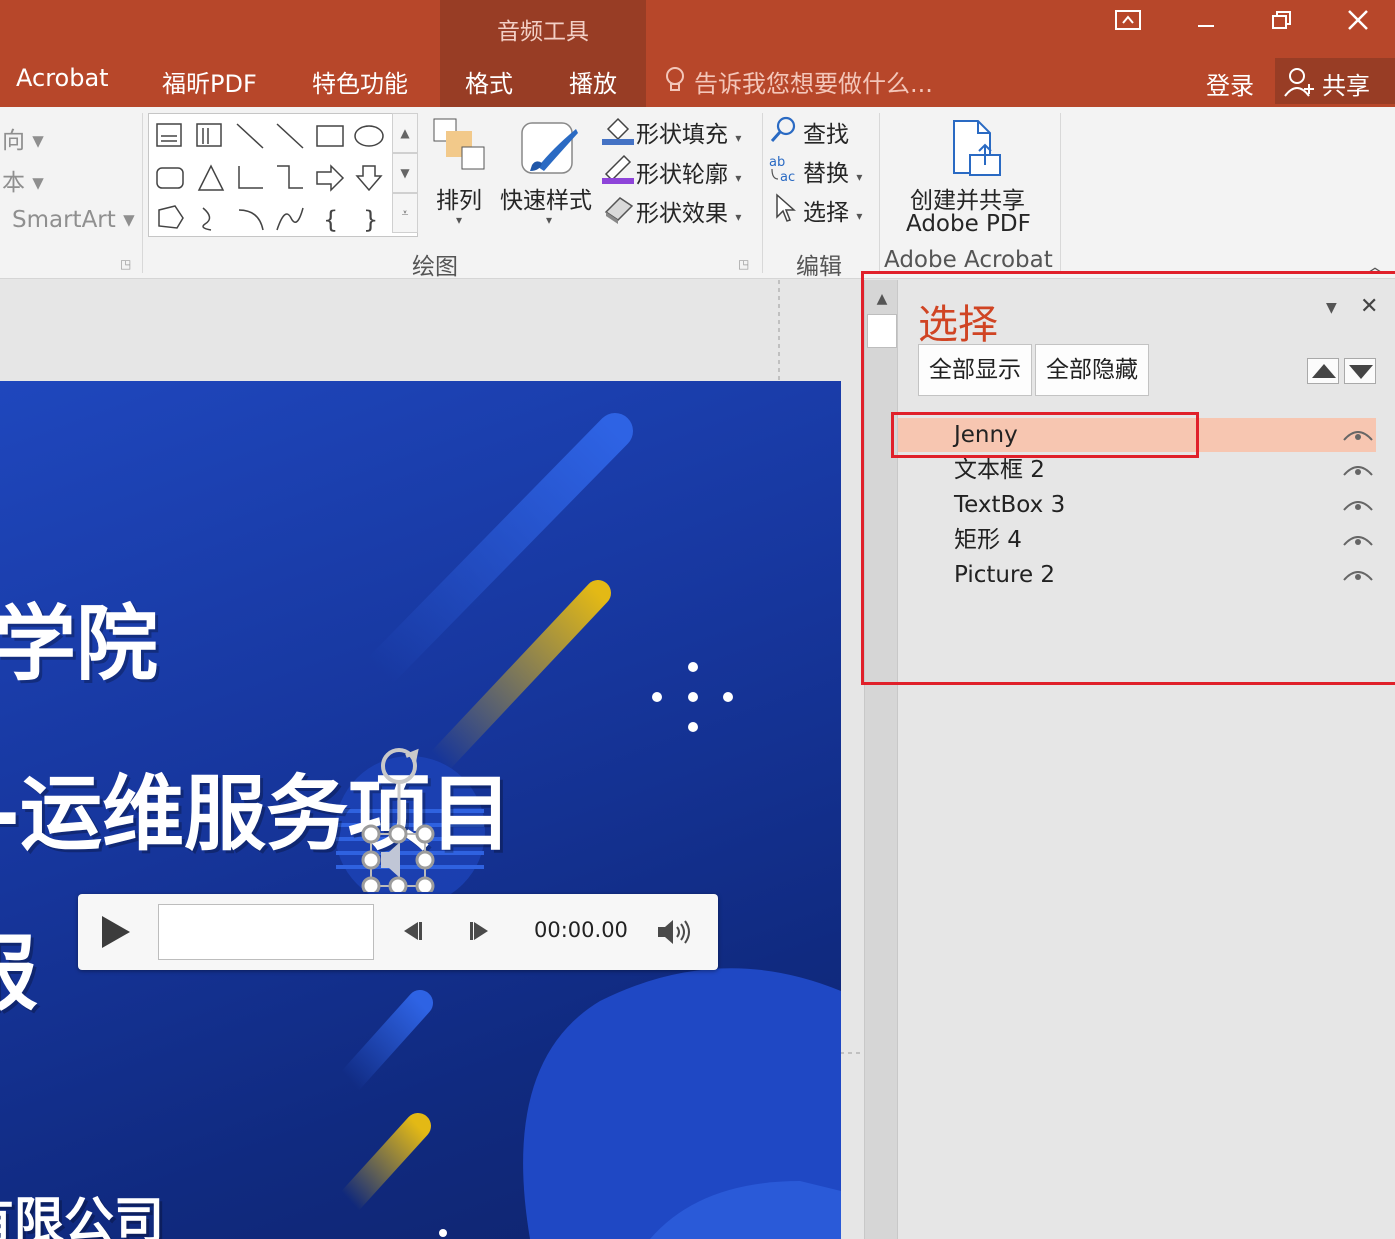 The height and width of the screenshot is (1239, 1395). What do you see at coordinates (1358, 23) in the screenshot?
I see `close-window-icon` at bounding box center [1358, 23].